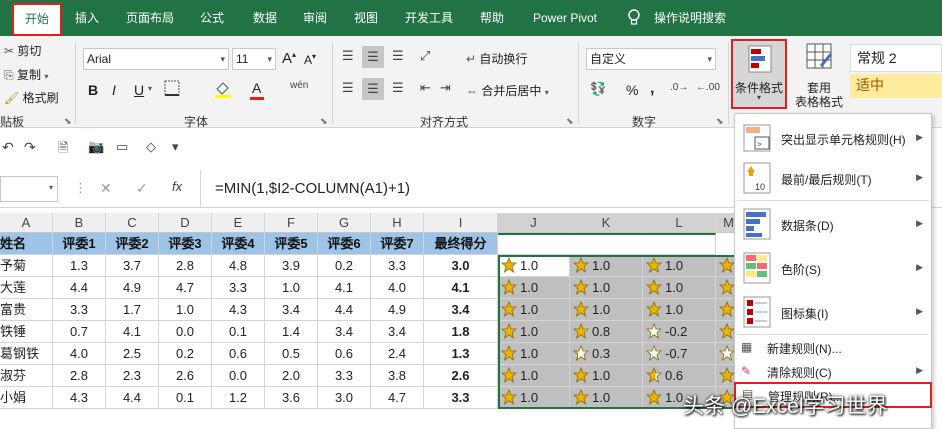 This screenshot has width=942, height=429. Describe the element at coordinates (607, 244) in the screenshot. I see `table-cell` at that location.